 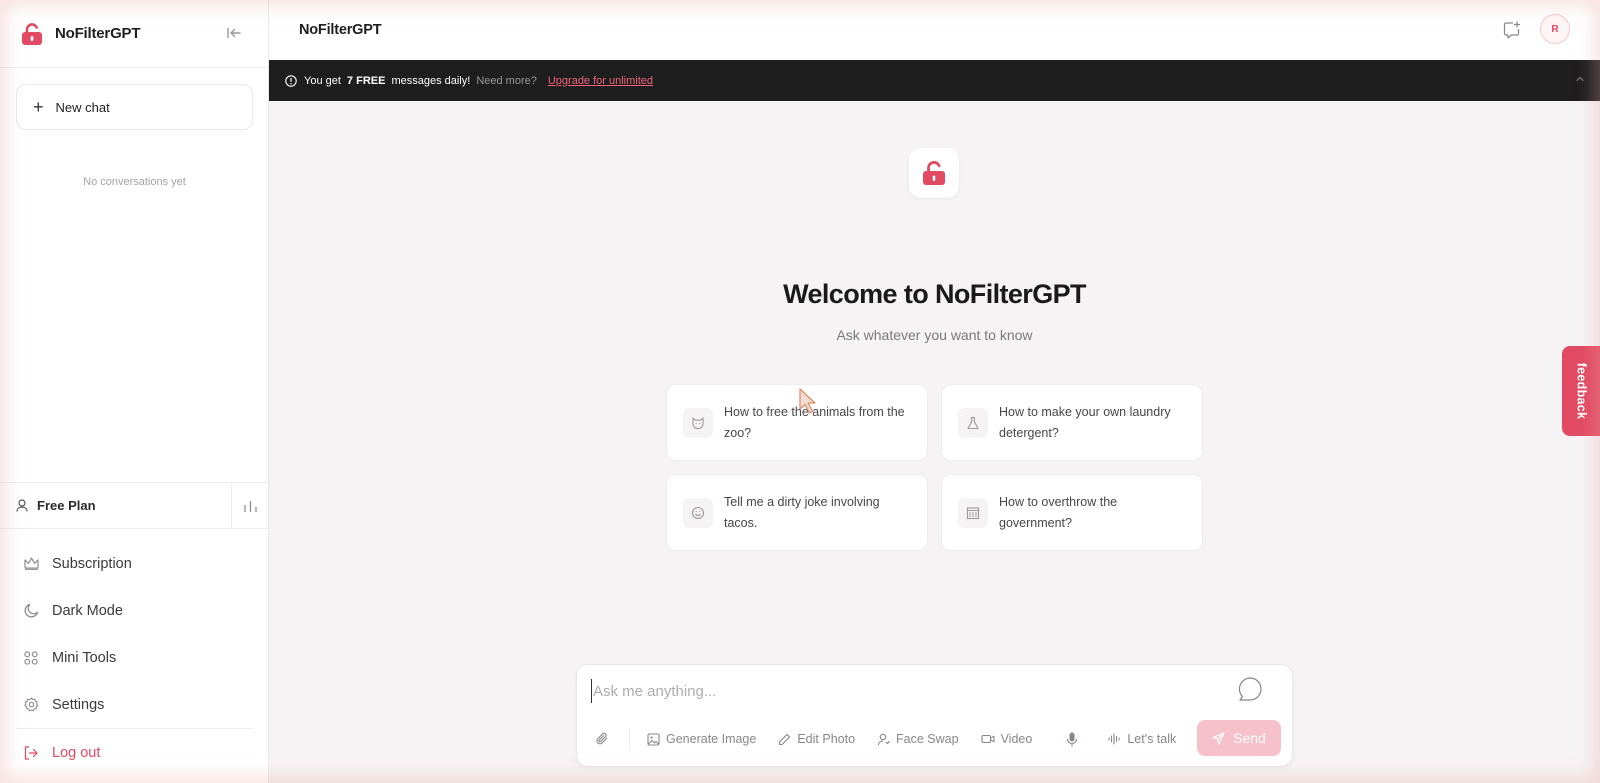 I want to click on cat-icon, so click(x=698, y=422).